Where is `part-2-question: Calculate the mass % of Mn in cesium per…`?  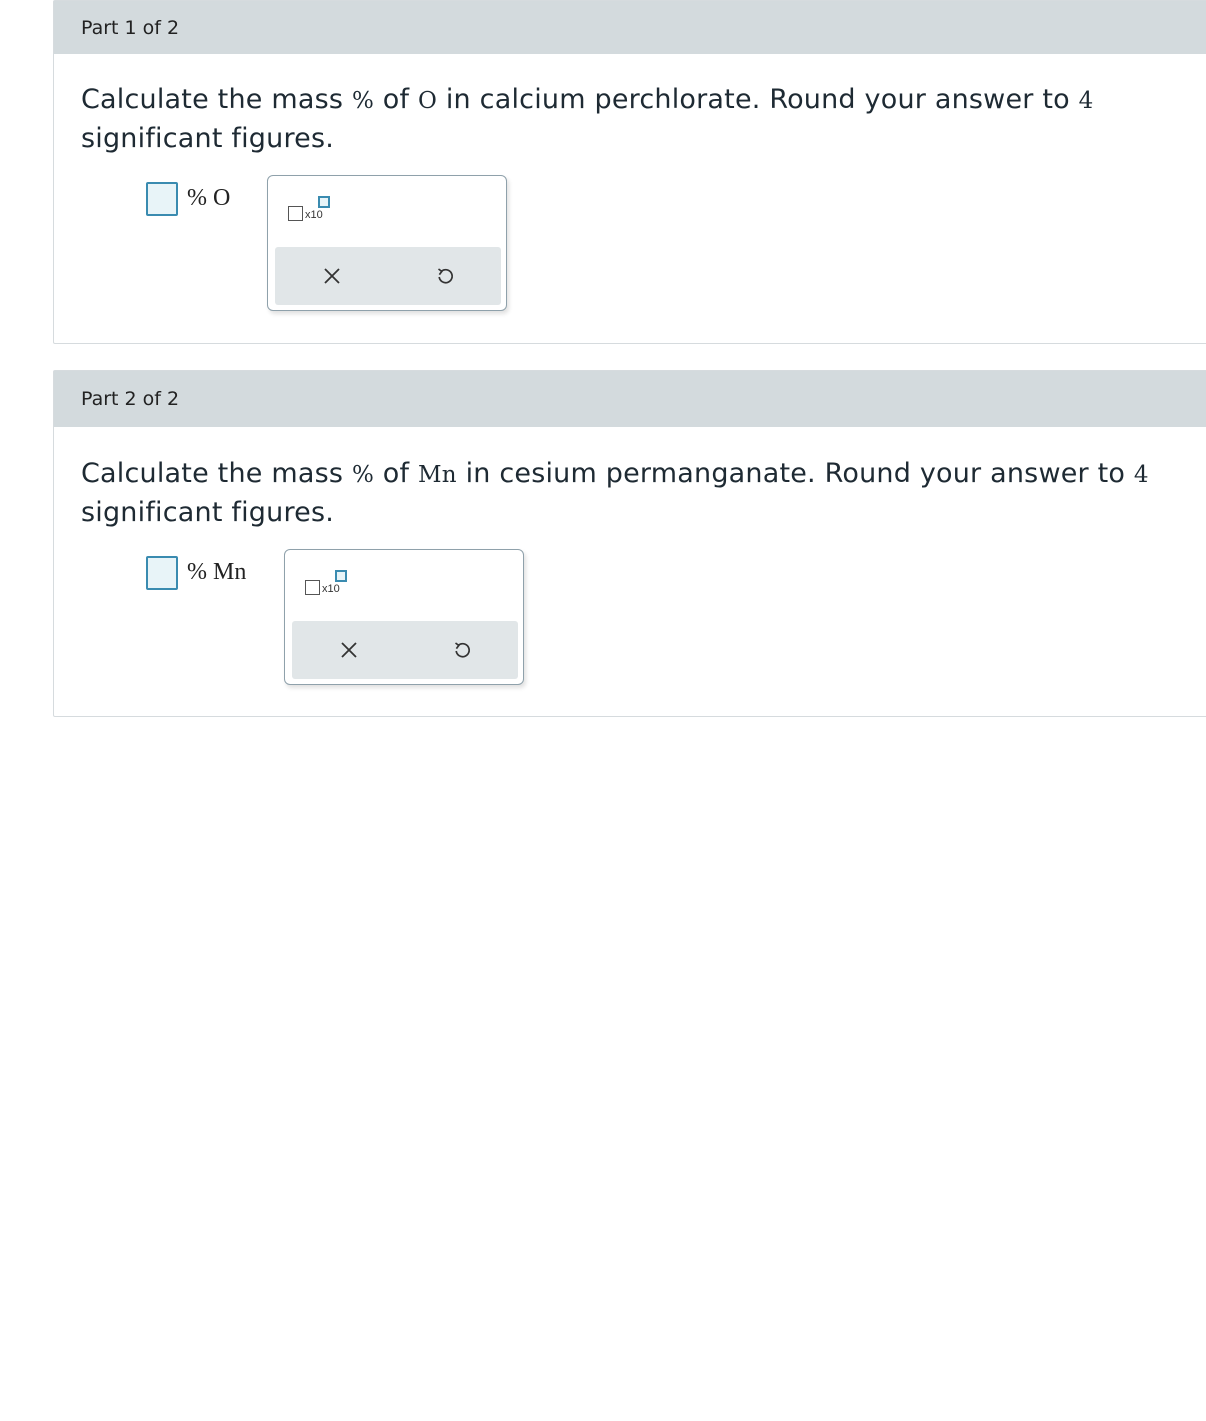 part-2-question: Calculate the mass % of Mn in cesium per… is located at coordinates (626, 493).